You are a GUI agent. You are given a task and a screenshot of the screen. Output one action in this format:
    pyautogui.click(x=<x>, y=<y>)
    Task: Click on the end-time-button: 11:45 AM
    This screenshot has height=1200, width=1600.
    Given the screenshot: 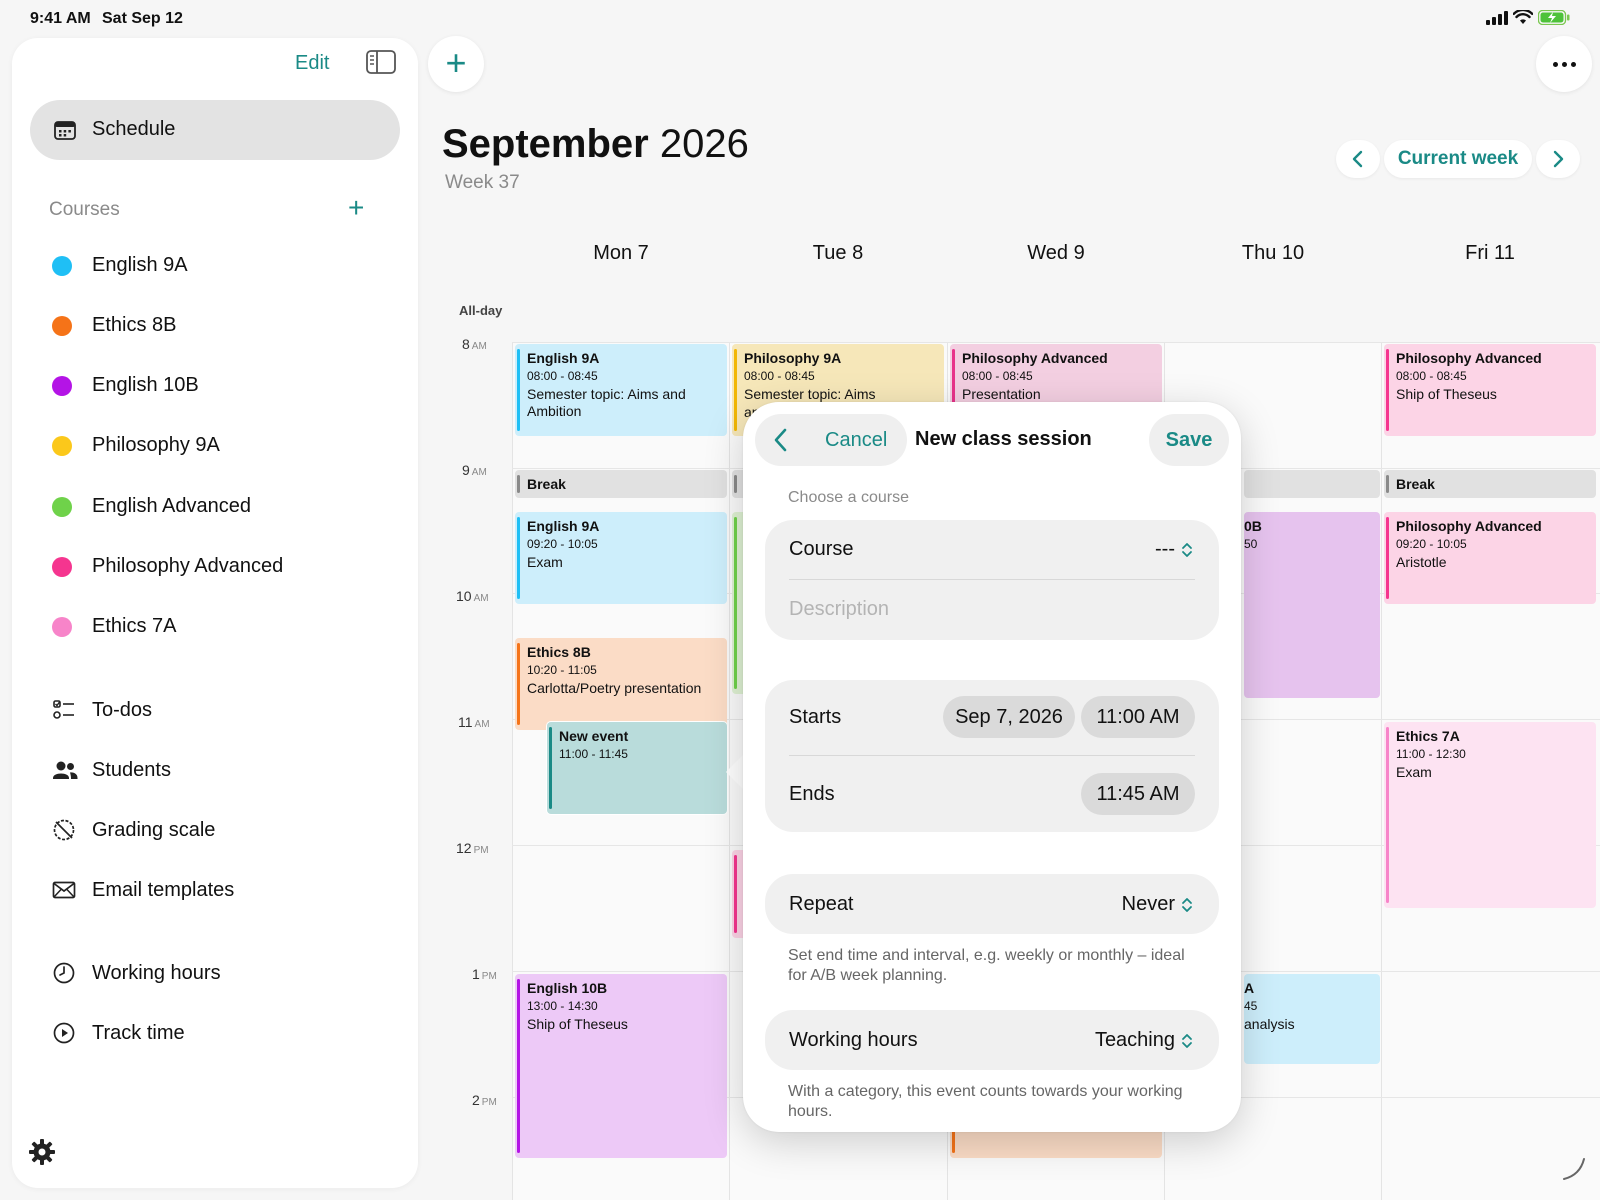 What is the action you would take?
    pyautogui.click(x=1138, y=794)
    